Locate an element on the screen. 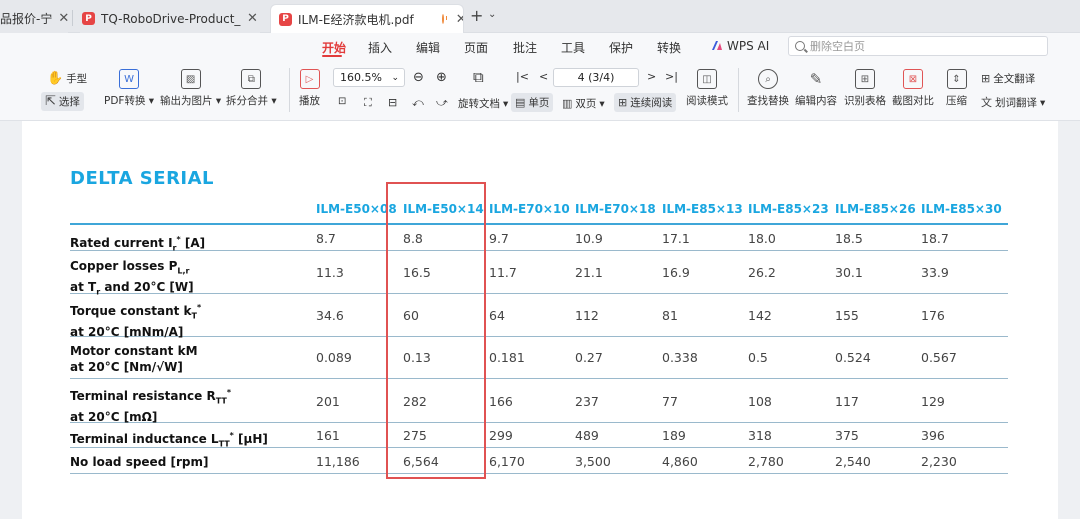 This screenshot has width=1080, height=519. row-label-torque-constant: Torque constant kT* at 20°C [mNm/A] is located at coordinates (136, 321).